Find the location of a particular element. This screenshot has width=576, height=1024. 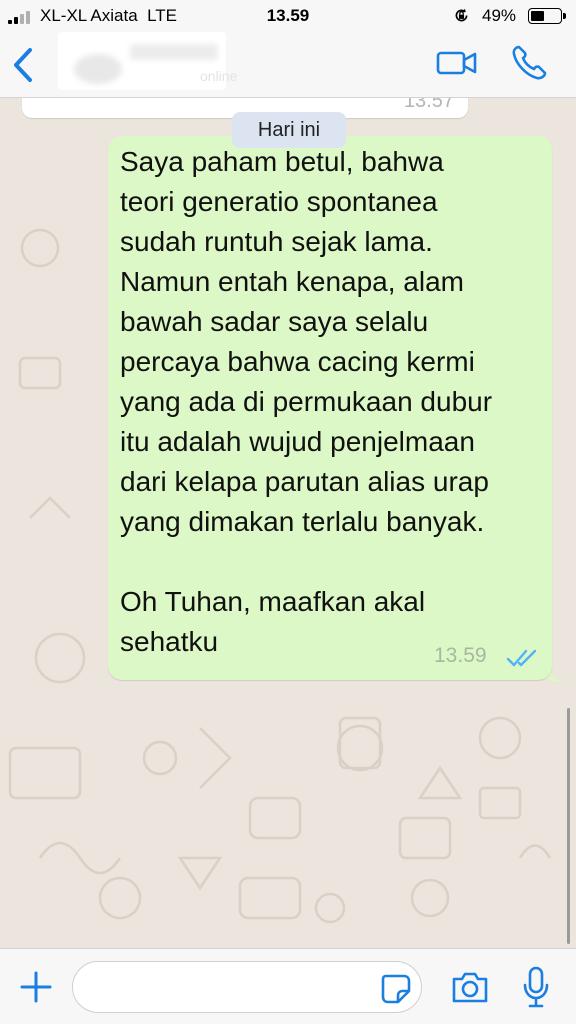

previous-message-time: 13.57 is located at coordinates (428, 105).